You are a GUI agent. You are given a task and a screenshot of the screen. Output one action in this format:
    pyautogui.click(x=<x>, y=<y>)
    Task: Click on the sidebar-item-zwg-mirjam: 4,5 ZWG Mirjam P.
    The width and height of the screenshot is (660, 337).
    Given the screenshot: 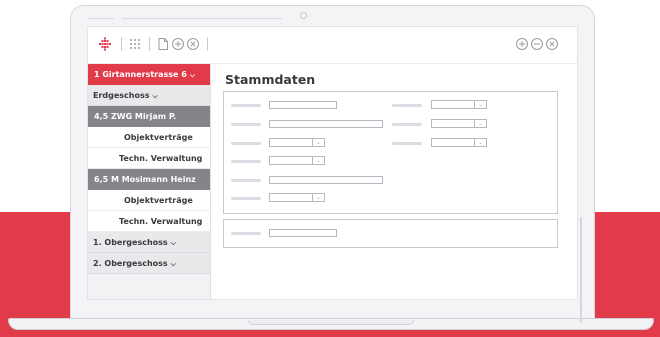 What is the action you would take?
    pyautogui.click(x=149, y=116)
    